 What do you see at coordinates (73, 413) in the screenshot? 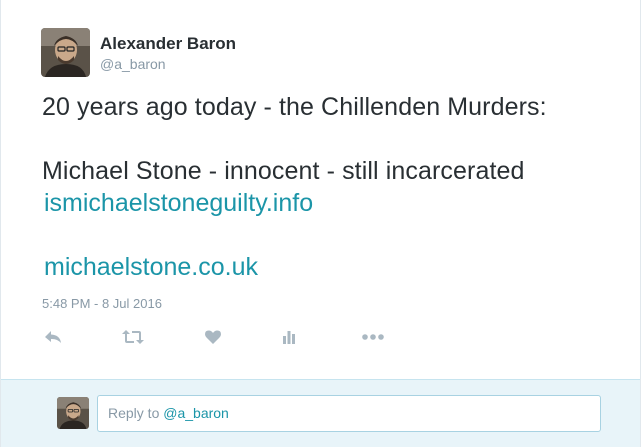
I see `reply-avatar` at bounding box center [73, 413].